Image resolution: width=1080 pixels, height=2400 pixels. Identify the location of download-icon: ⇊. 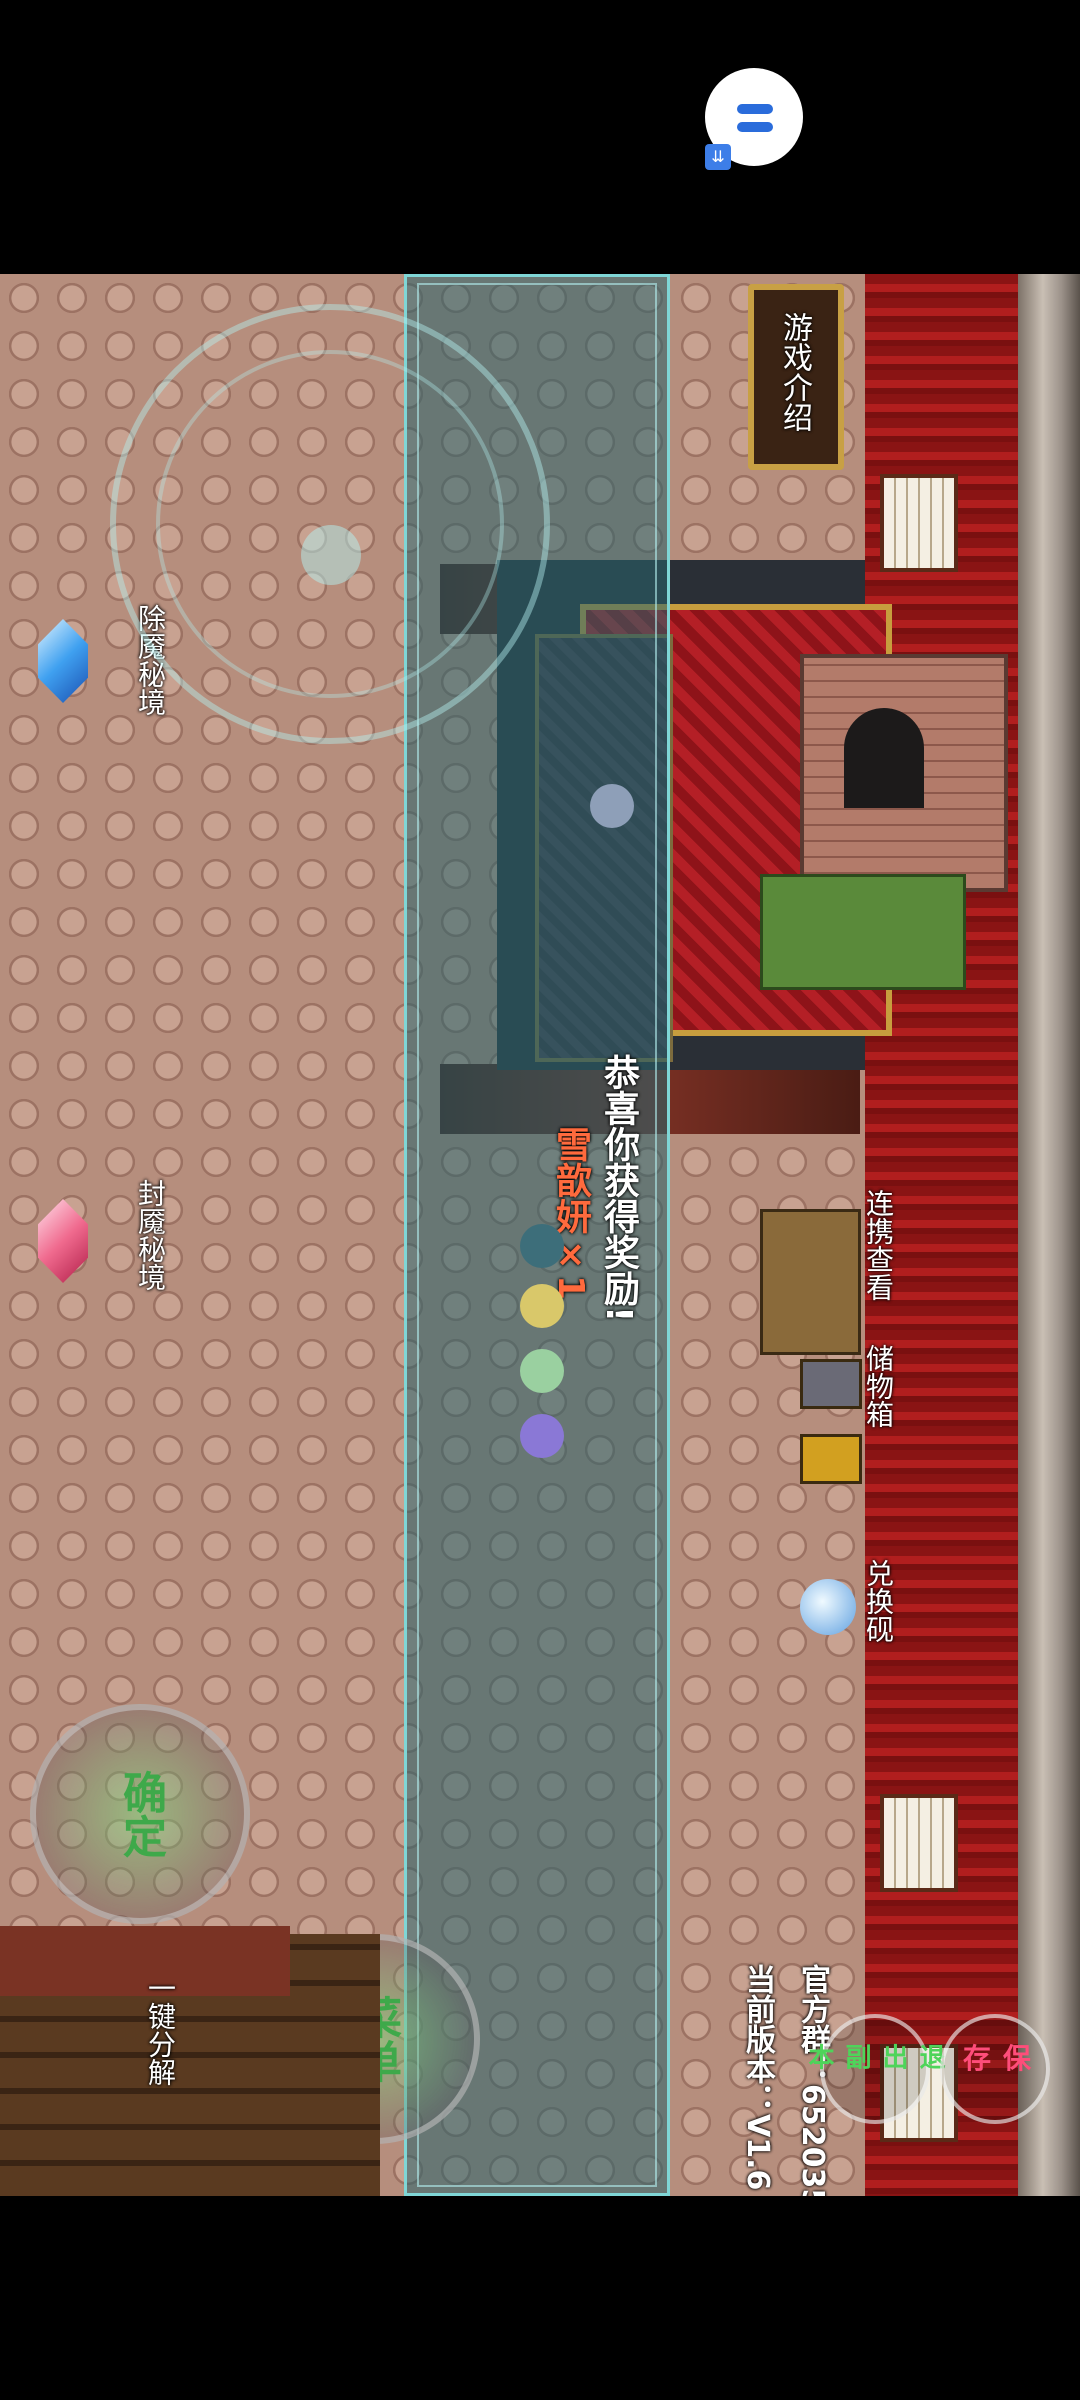
(718, 157).